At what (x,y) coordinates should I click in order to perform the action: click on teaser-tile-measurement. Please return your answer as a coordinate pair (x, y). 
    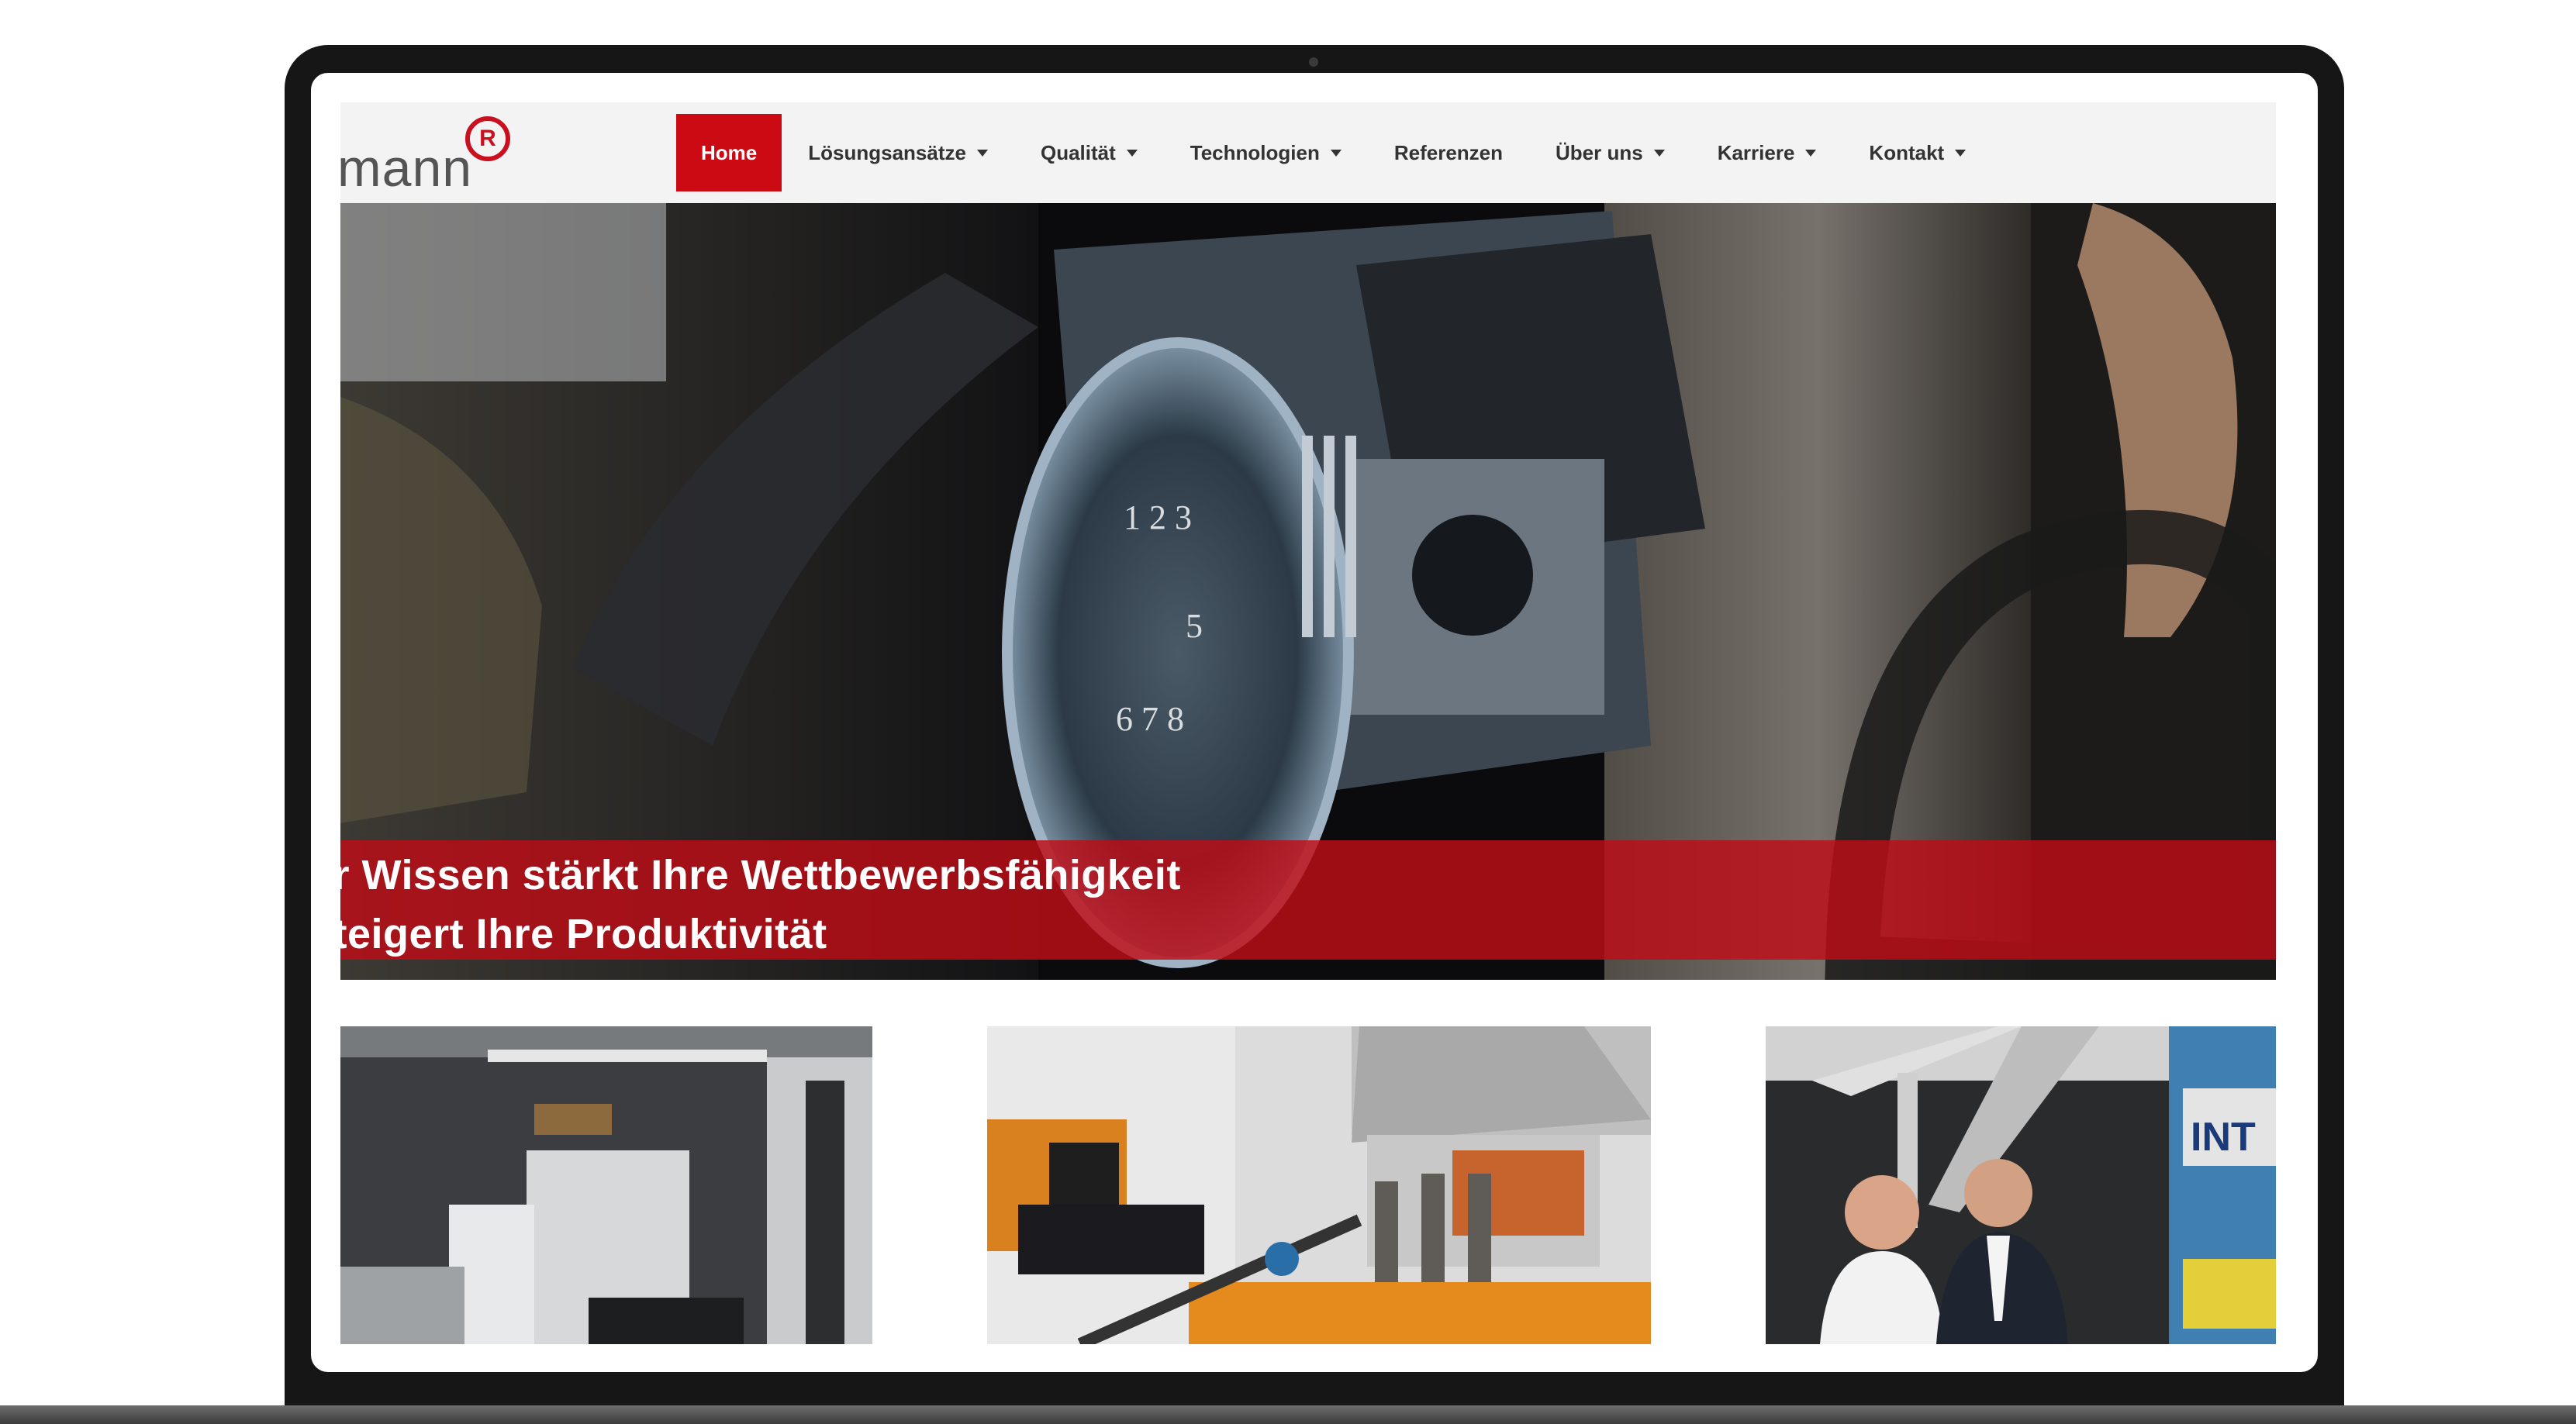
    Looking at the image, I should click on (1319, 1185).